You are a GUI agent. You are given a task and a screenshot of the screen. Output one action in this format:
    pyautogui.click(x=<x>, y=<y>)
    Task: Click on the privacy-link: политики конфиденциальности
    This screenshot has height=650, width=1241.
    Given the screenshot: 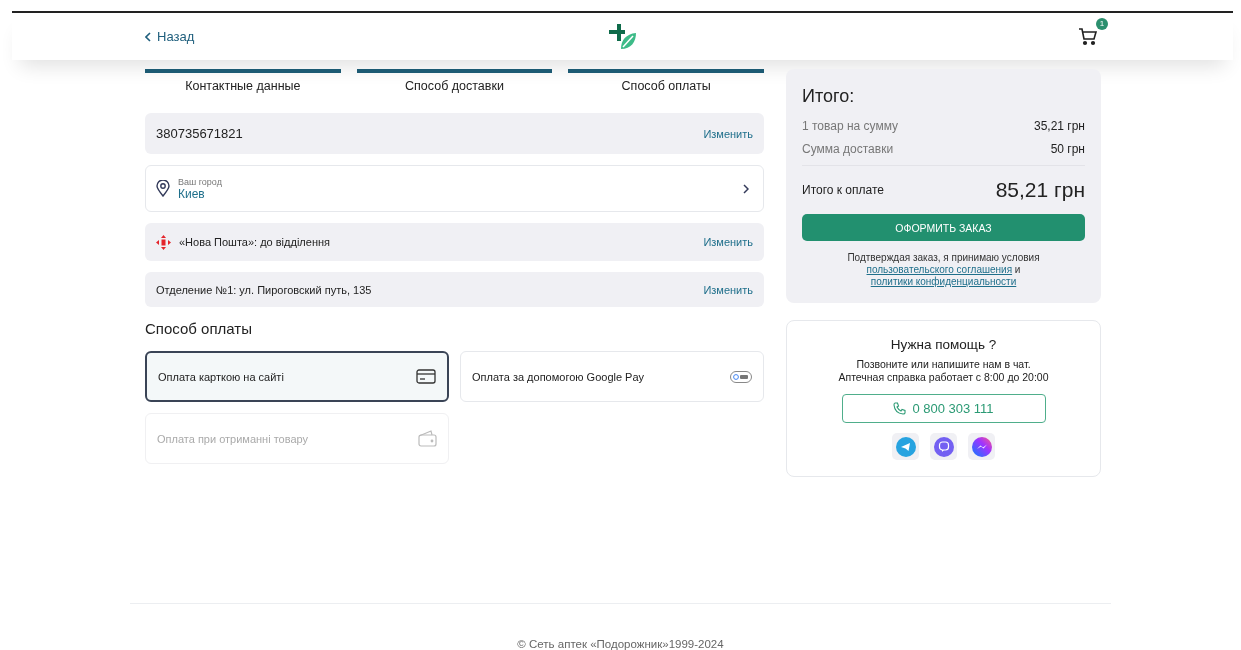 What is the action you would take?
    pyautogui.click(x=943, y=281)
    